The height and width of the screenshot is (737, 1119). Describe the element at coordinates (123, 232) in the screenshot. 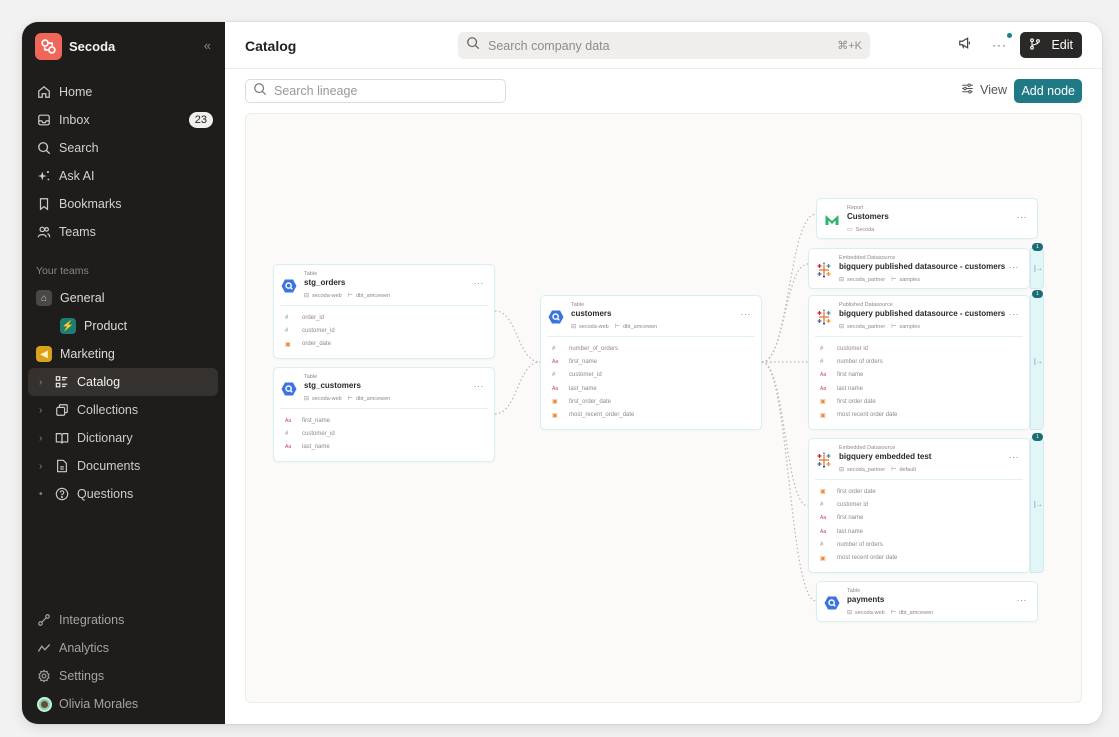

I see `nav-item-teams: Teams` at that location.